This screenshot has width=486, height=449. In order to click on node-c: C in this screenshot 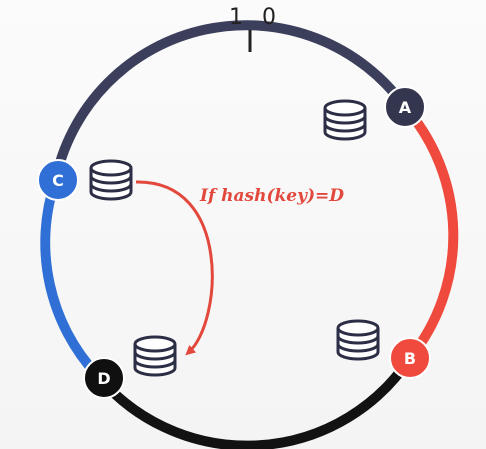, I will do `click(58, 180)`.